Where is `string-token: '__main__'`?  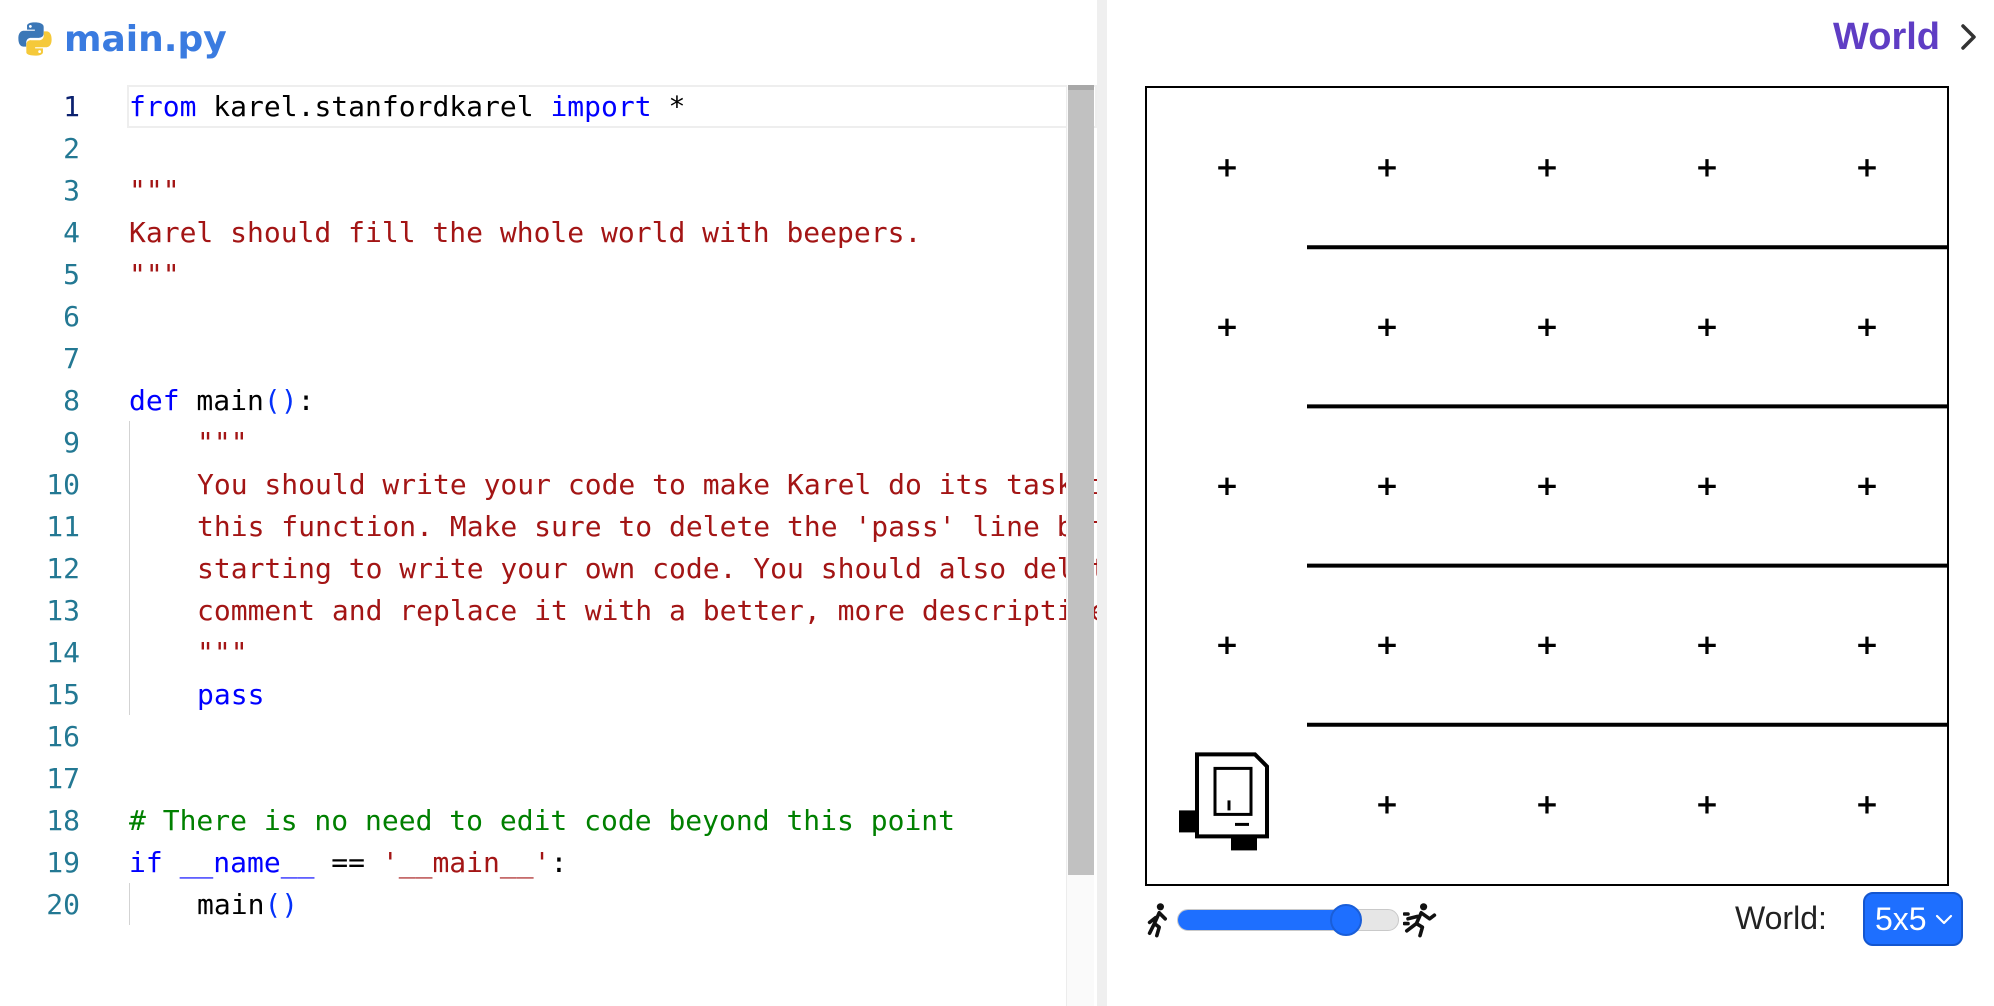
string-token: '__main__' is located at coordinates (466, 862).